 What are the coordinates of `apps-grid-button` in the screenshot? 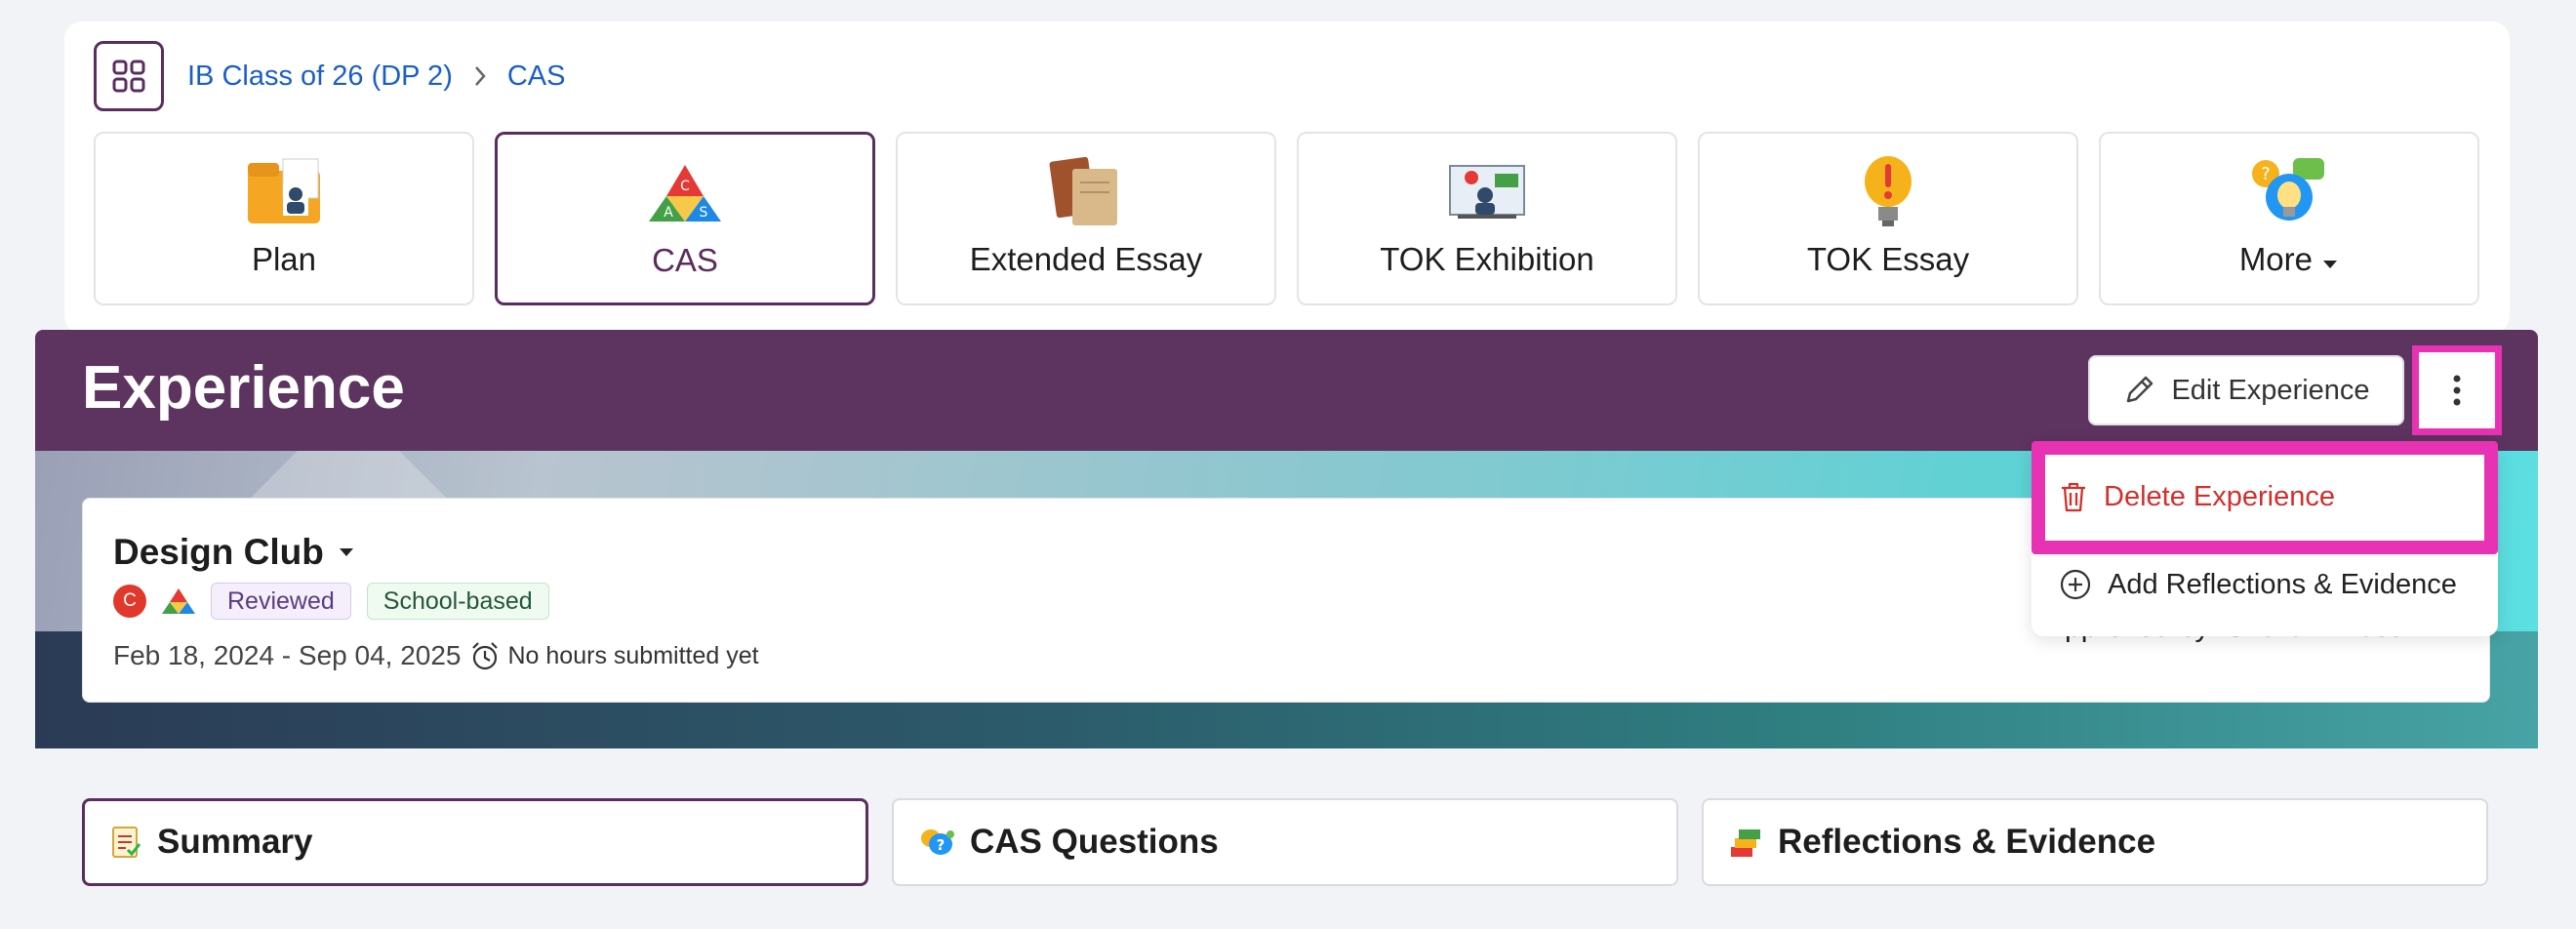 It's located at (129, 76).